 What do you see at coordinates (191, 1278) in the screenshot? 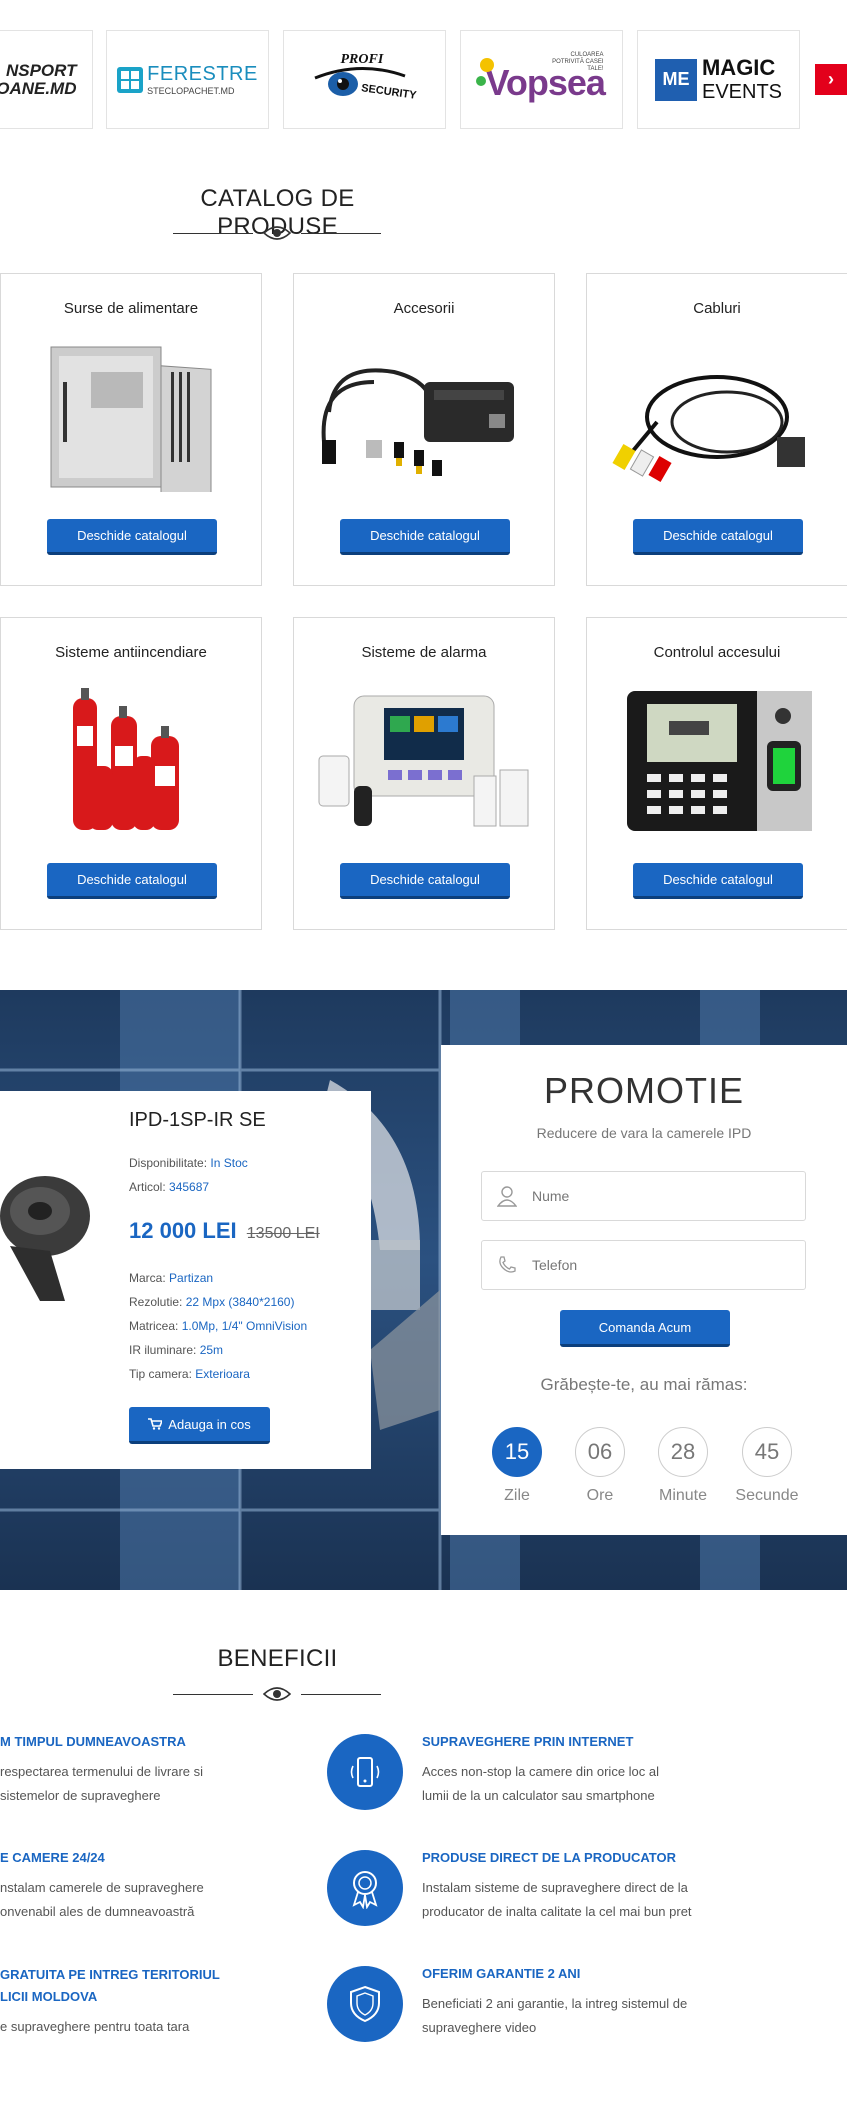
I see `spec-value: Partizan` at bounding box center [191, 1278].